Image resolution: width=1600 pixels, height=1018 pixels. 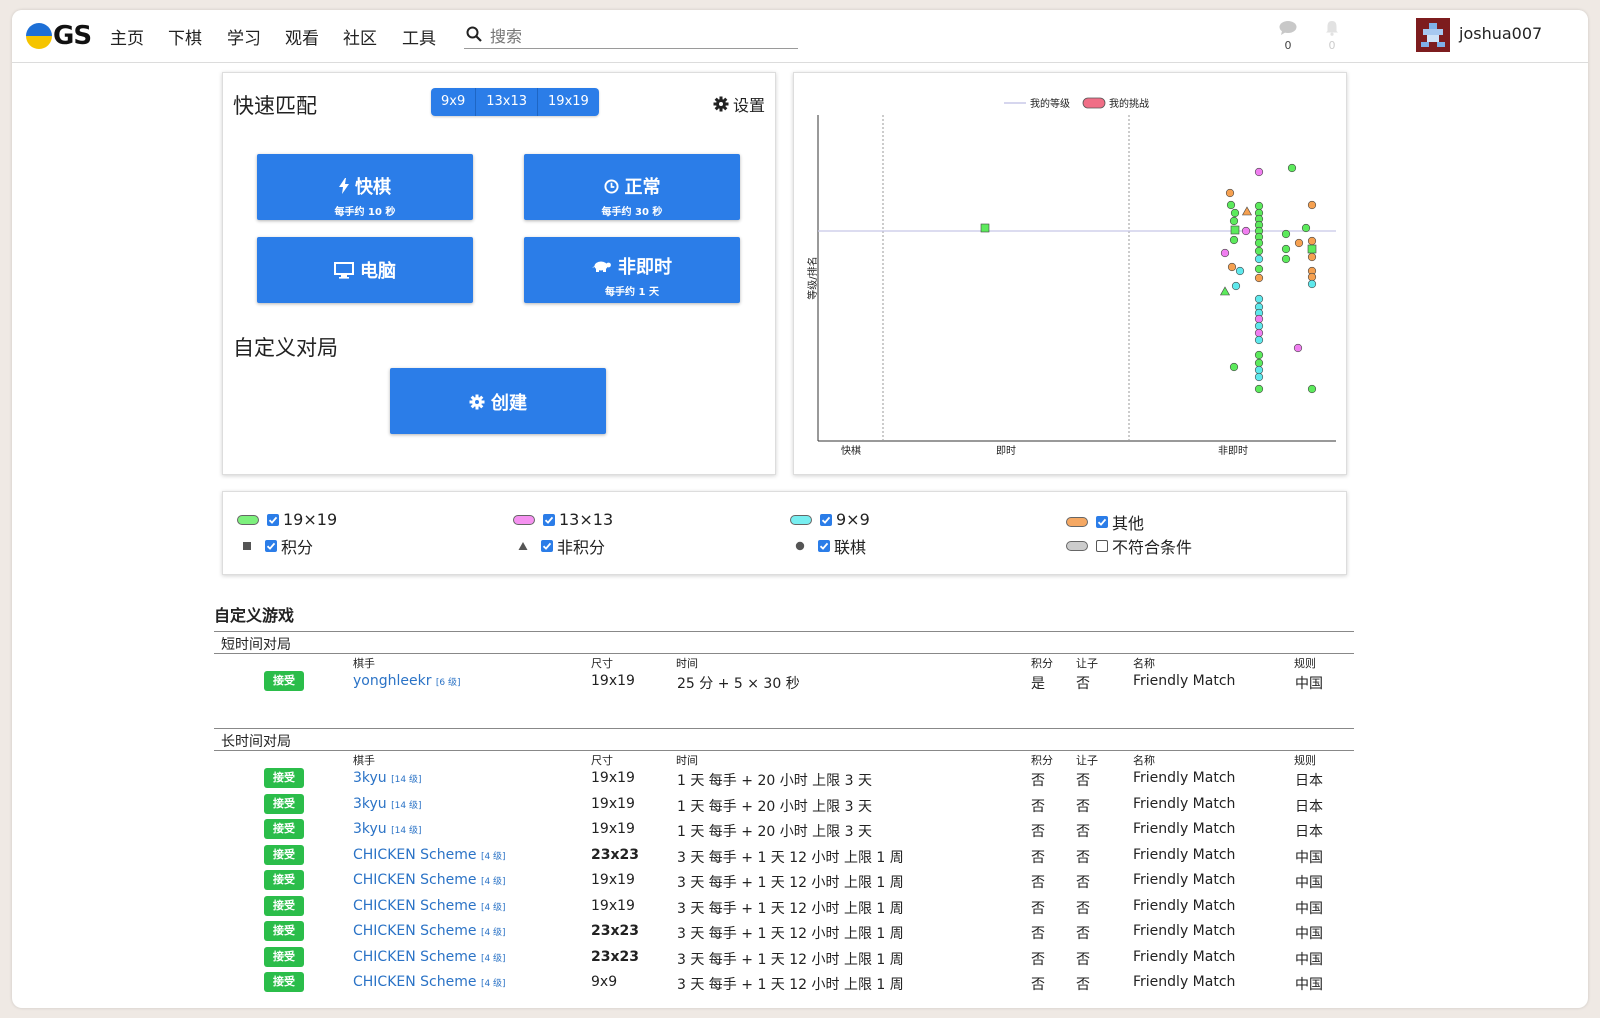 I want to click on filter-item: 13×13, so click(x=563, y=519).